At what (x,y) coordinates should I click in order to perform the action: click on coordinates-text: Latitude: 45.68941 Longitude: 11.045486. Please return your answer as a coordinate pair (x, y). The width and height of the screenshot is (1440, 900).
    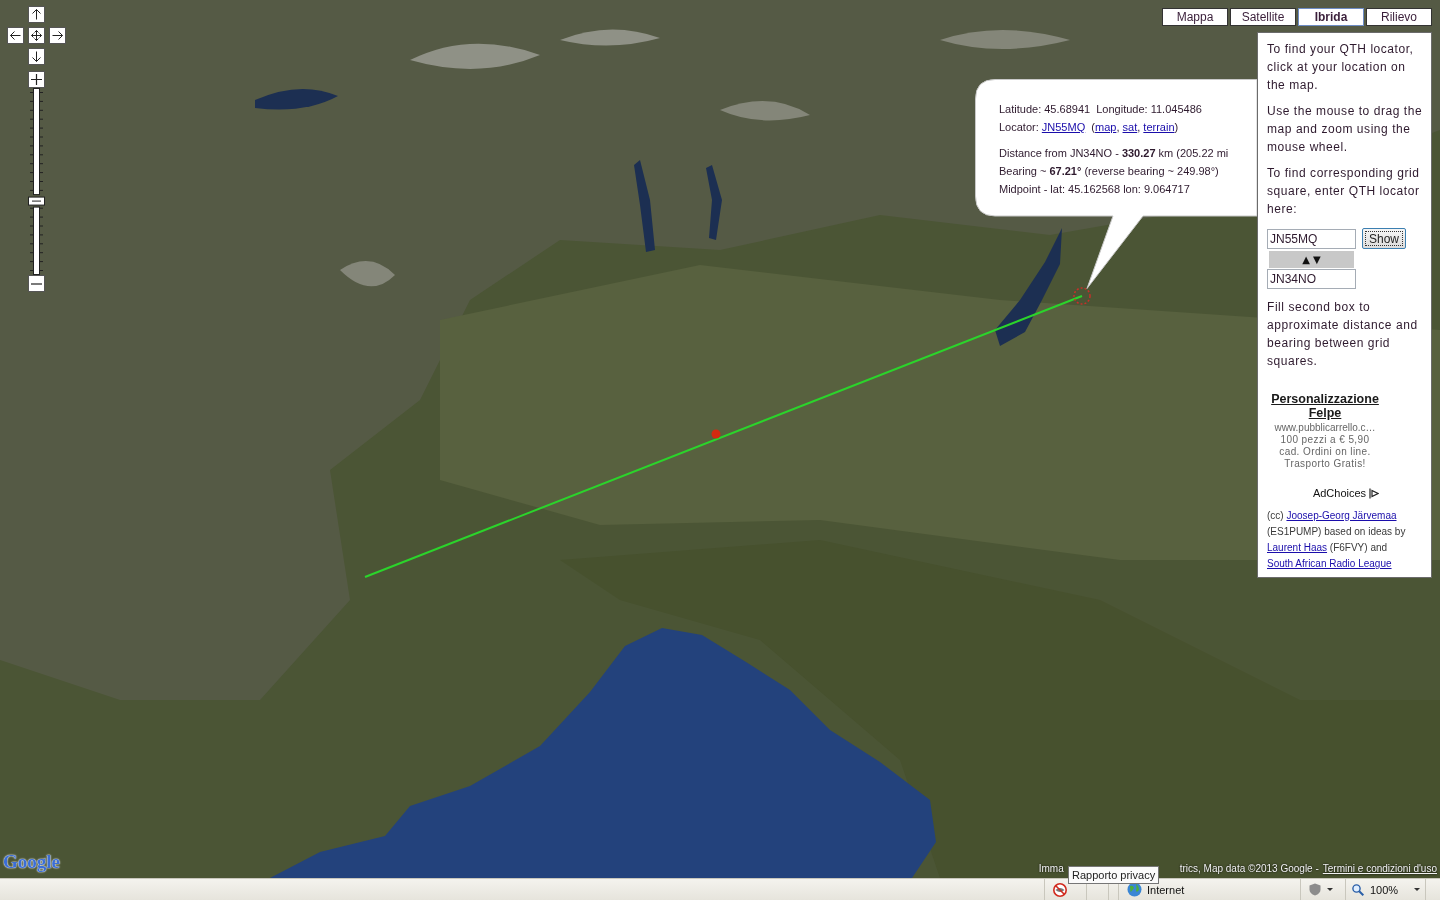
    Looking at the image, I should click on (1101, 109).